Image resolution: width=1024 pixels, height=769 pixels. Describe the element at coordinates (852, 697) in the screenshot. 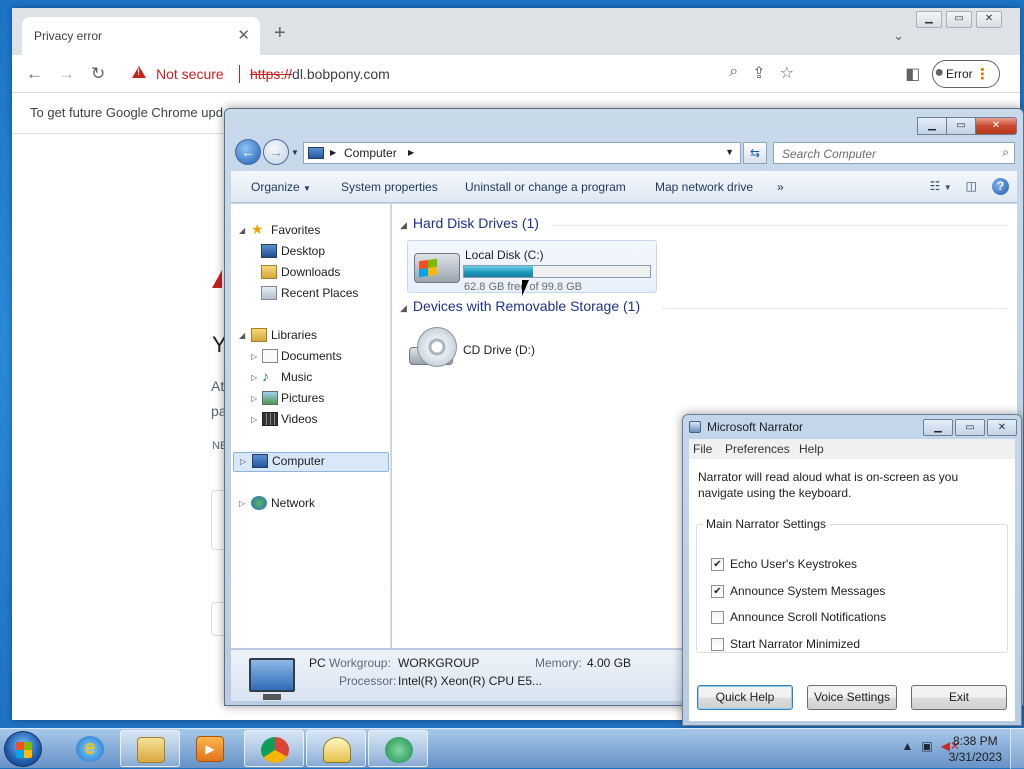

I see `voice-settings-button: Voice Settings` at that location.